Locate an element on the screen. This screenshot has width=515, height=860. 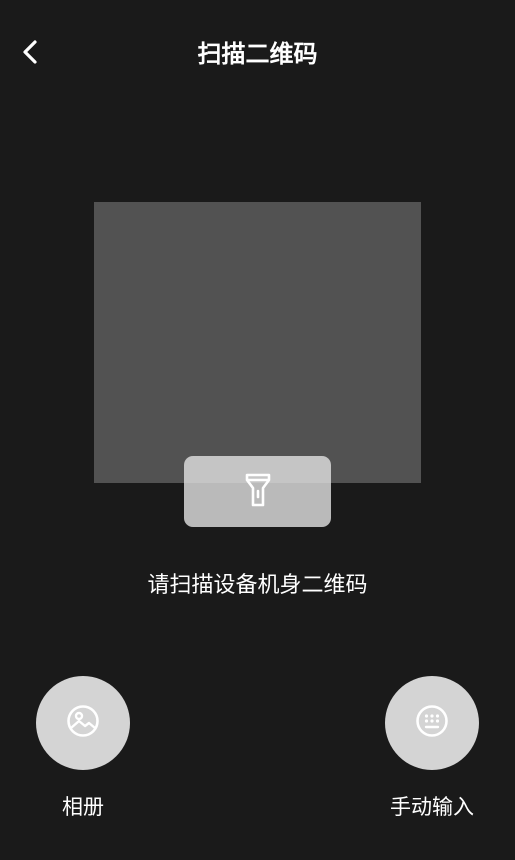
scan-hint: 请扫描设备机身二维码 is located at coordinates (257, 585).